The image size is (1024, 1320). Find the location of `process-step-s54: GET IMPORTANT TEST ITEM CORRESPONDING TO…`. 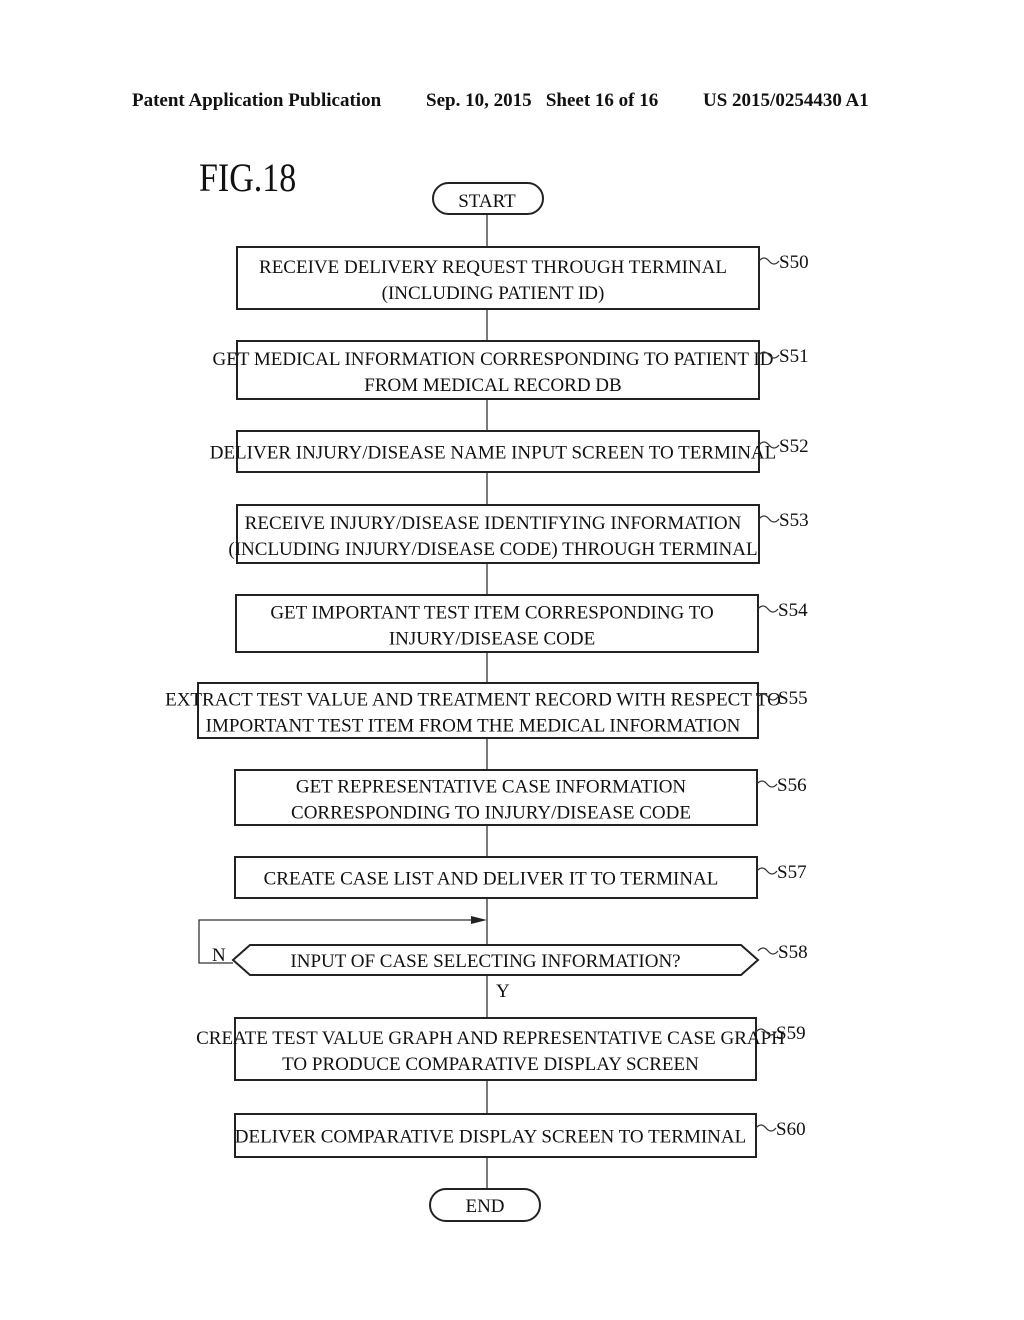

process-step-s54: GET IMPORTANT TEST ITEM CORRESPONDING TO… is located at coordinates (497, 623).